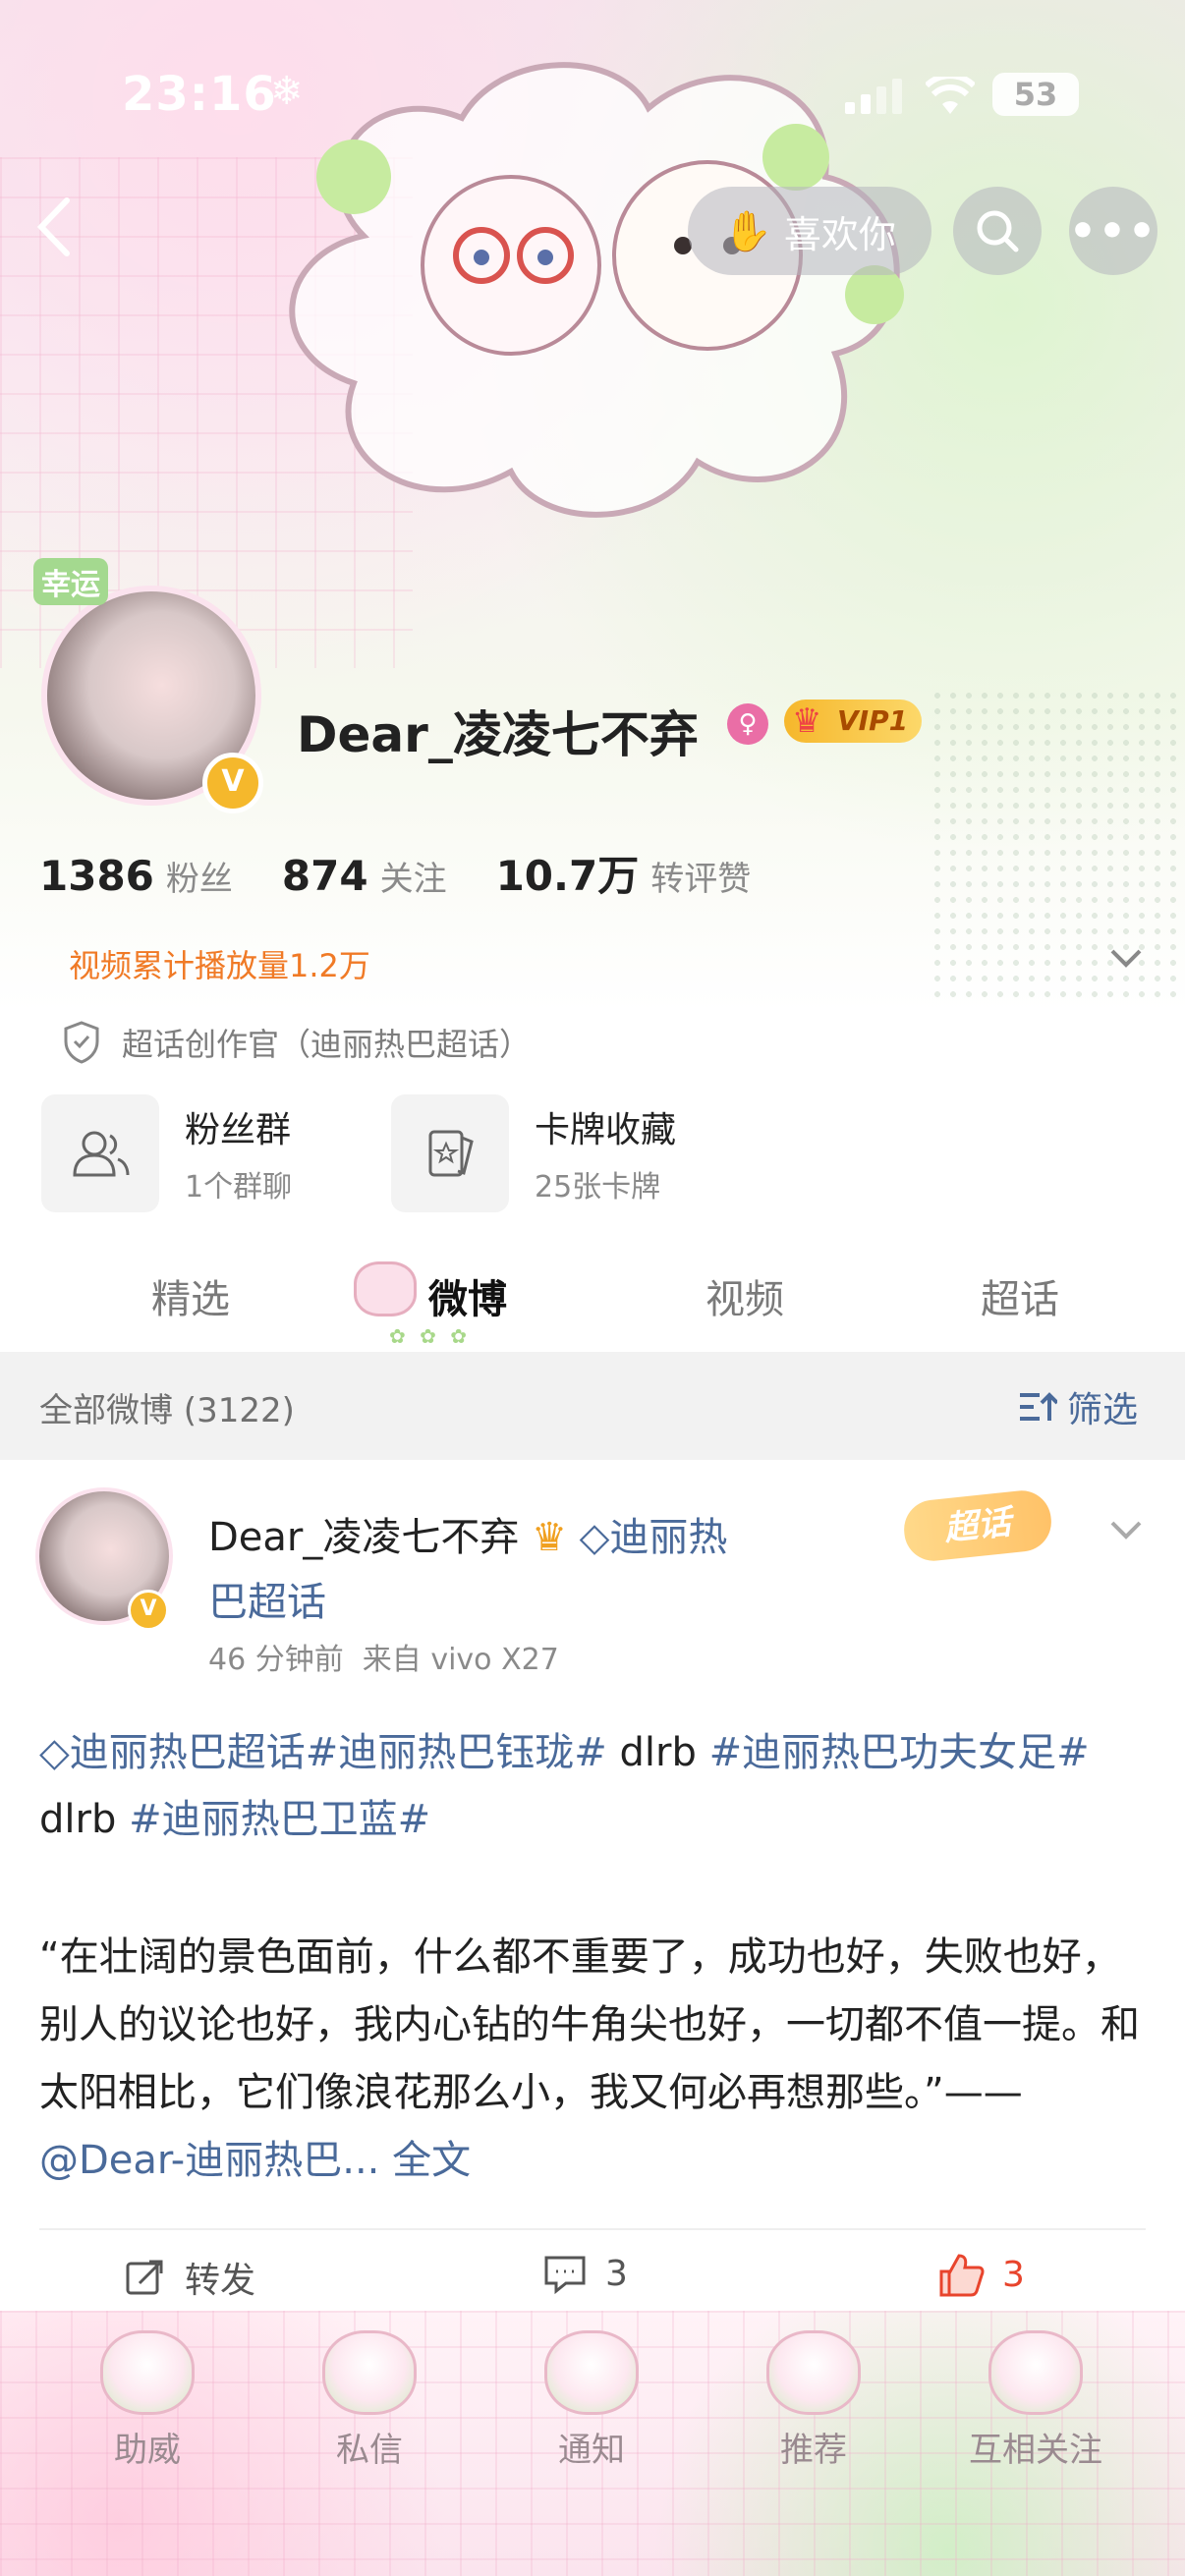 This screenshot has height=2576, width=1185. Describe the element at coordinates (468, 1295) in the screenshot. I see `tab-weibo: 微博` at that location.